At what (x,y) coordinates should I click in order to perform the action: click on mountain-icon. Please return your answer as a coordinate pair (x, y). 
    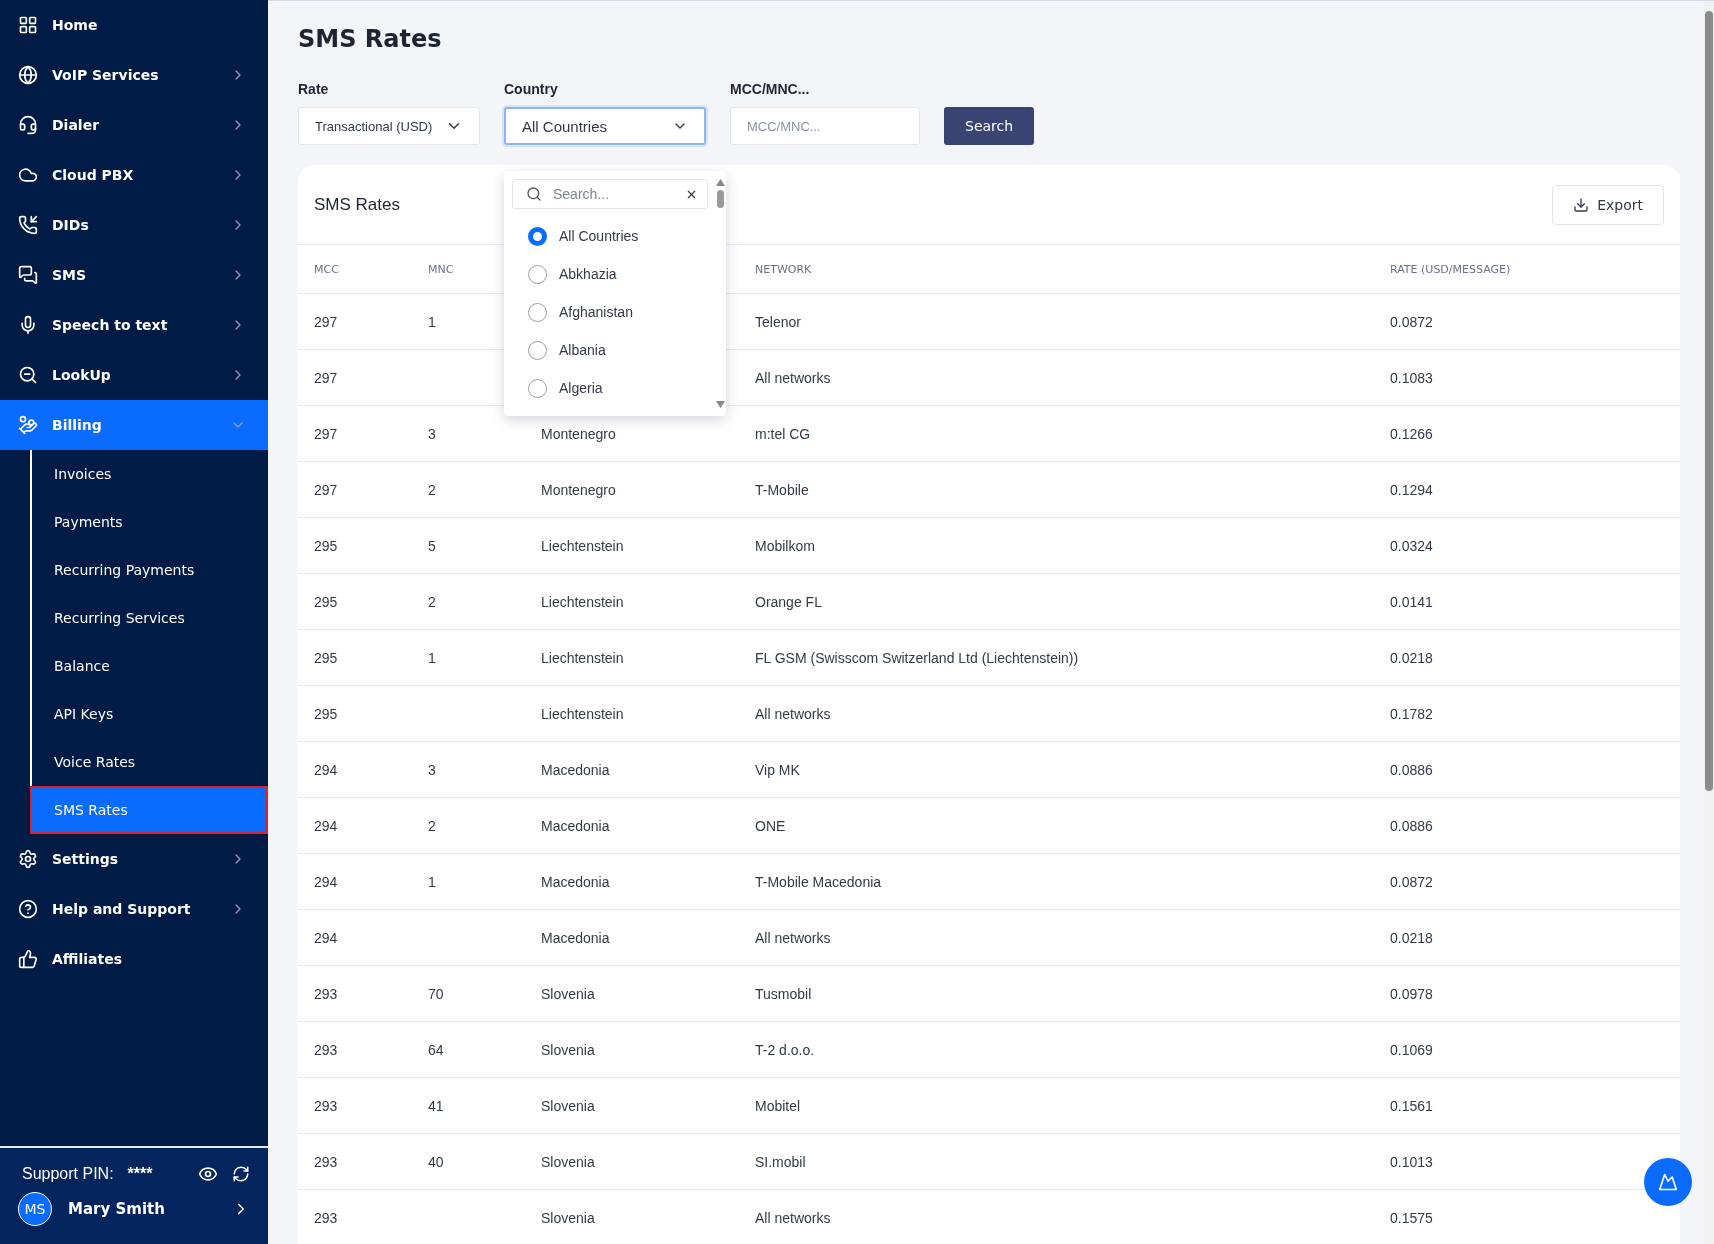
    Looking at the image, I should click on (1668, 1182).